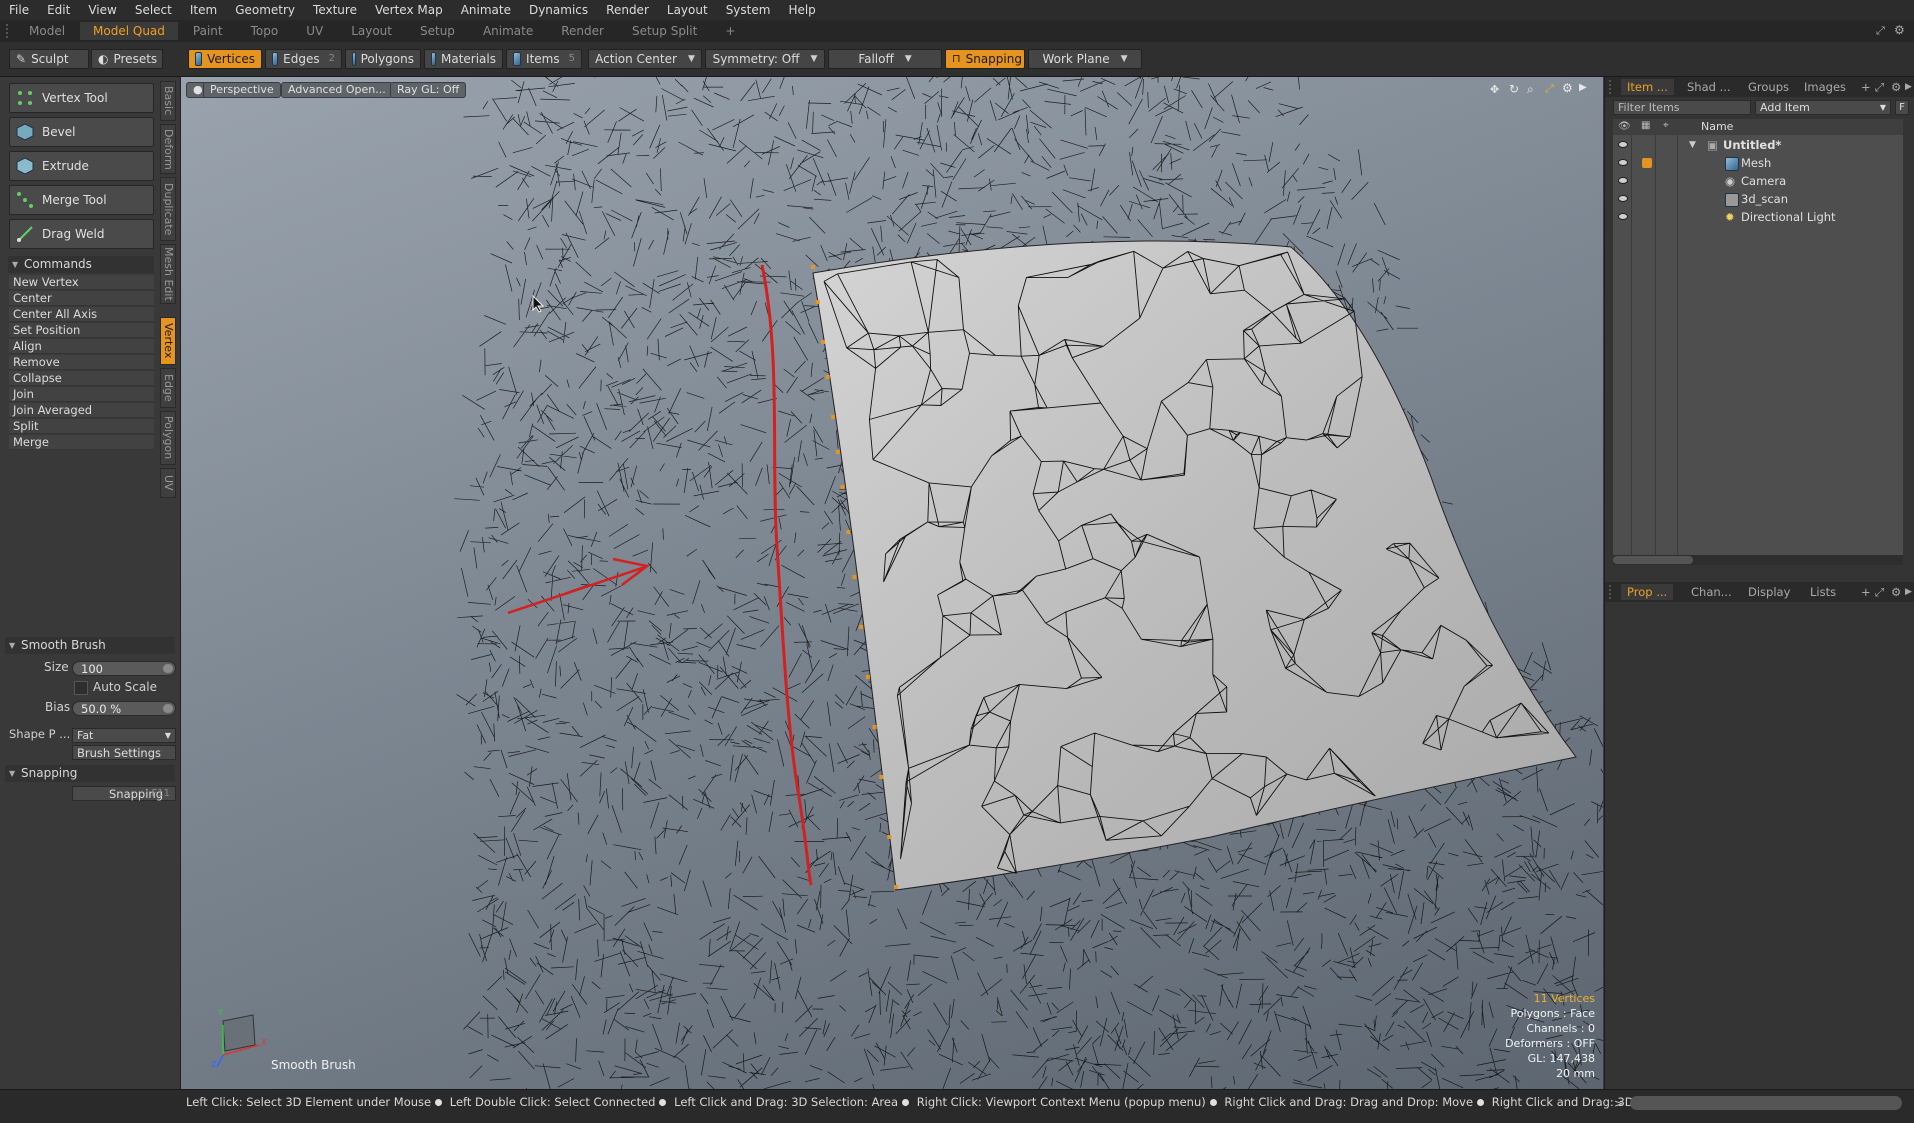 The height and width of the screenshot is (1123, 1914). I want to click on menu-edit: Edit, so click(58, 10).